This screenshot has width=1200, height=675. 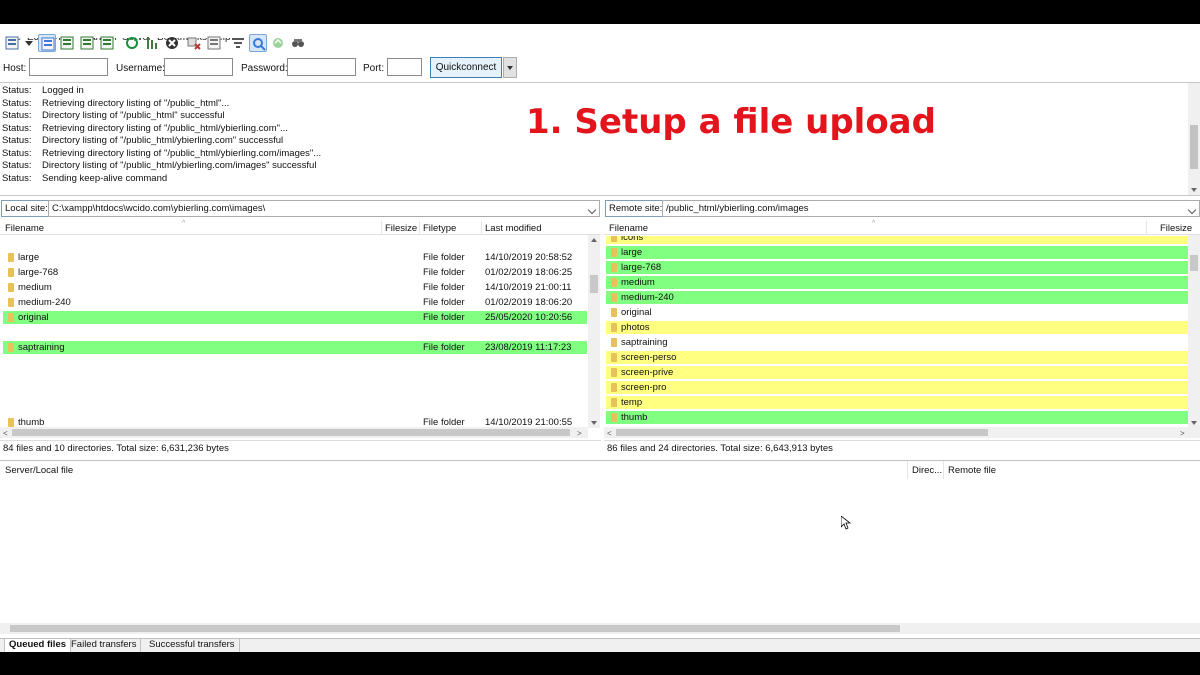 What do you see at coordinates (152, 43) in the screenshot?
I see `process-queue-icon` at bounding box center [152, 43].